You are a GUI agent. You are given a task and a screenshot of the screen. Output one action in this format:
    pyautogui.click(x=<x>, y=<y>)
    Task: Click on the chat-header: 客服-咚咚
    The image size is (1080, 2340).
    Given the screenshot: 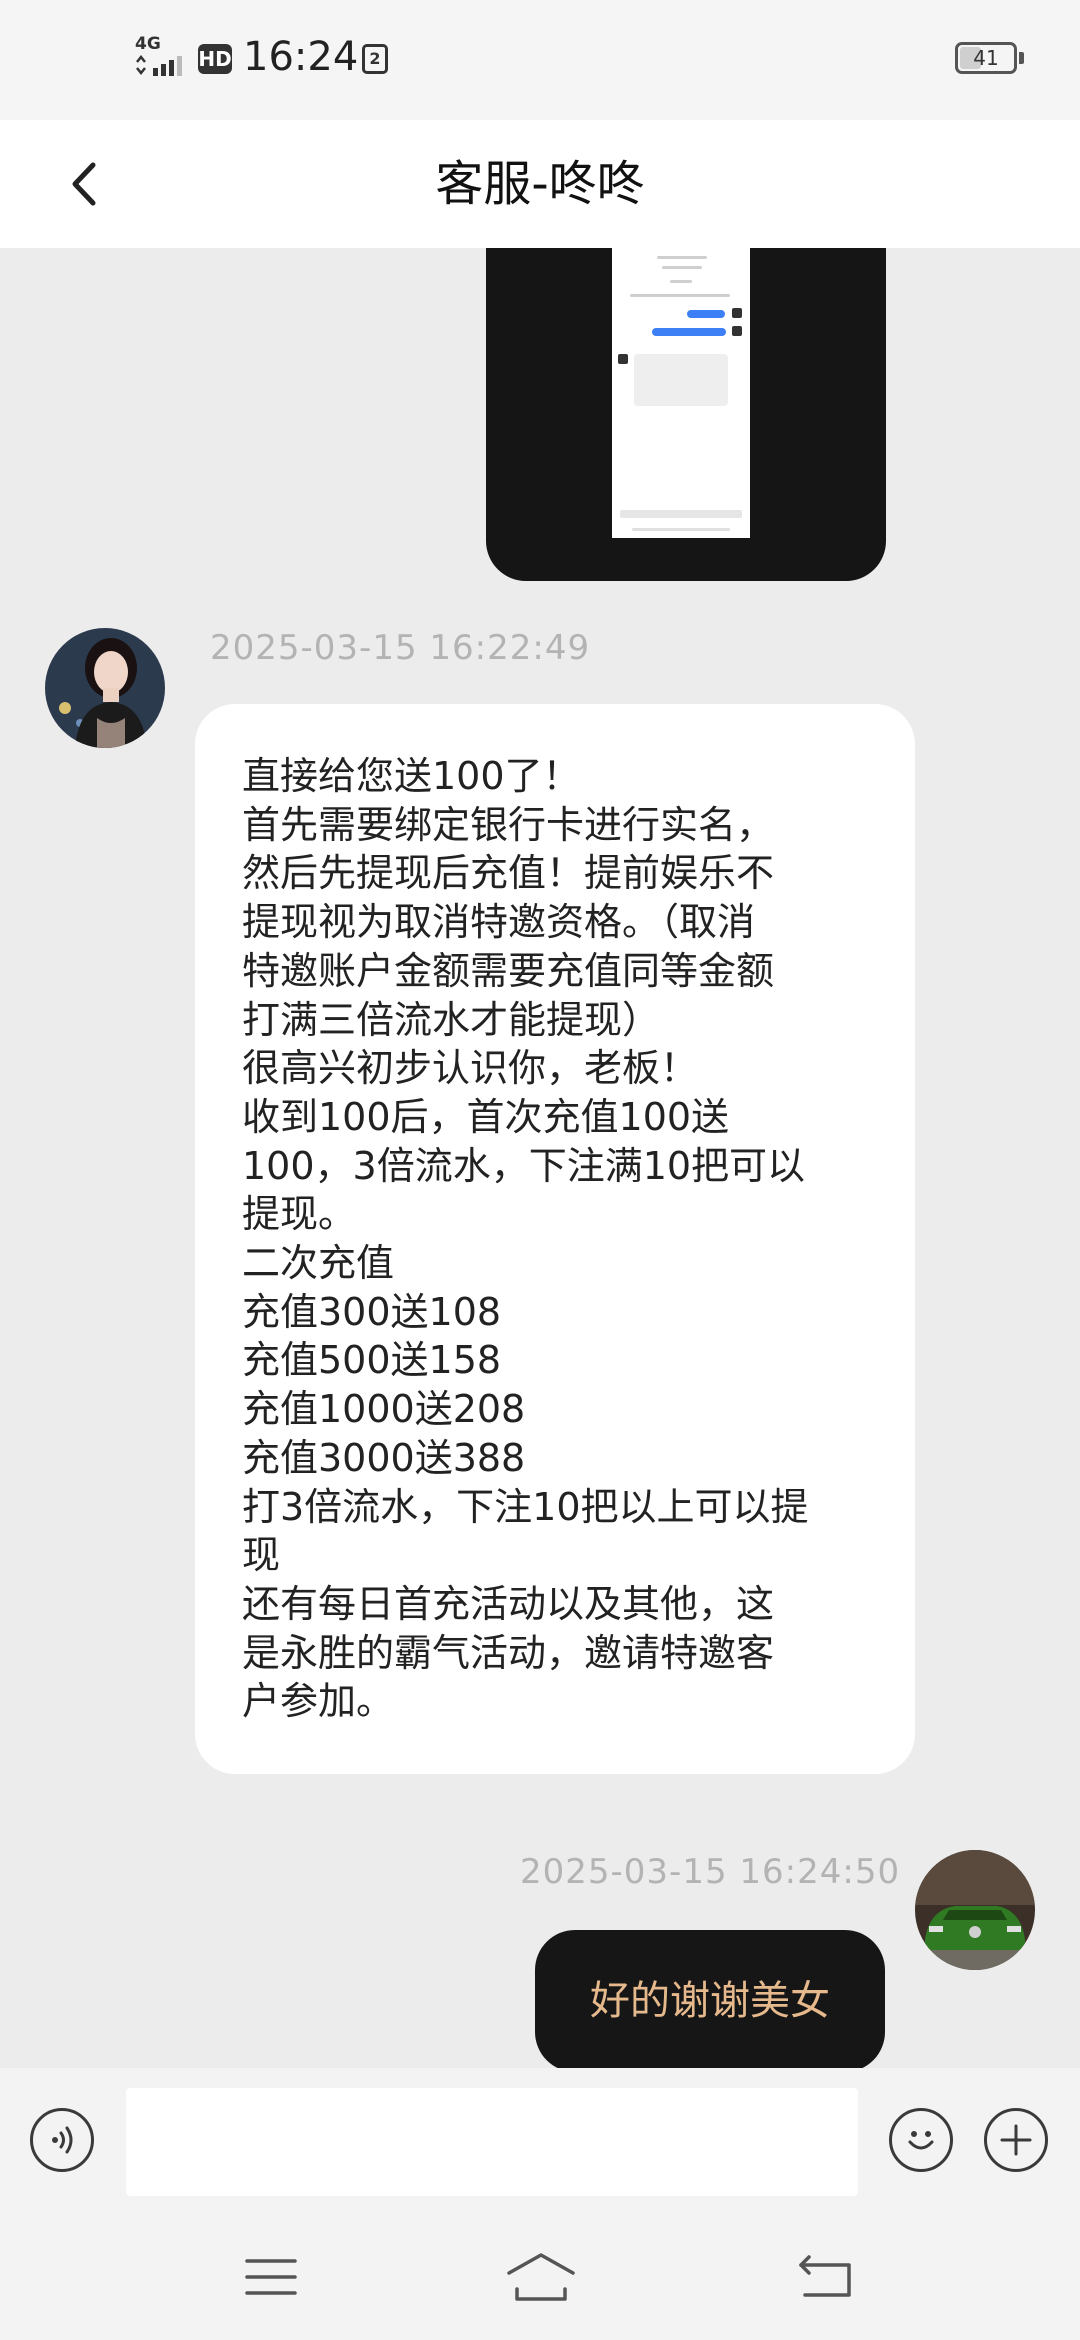 What is the action you would take?
    pyautogui.click(x=540, y=184)
    